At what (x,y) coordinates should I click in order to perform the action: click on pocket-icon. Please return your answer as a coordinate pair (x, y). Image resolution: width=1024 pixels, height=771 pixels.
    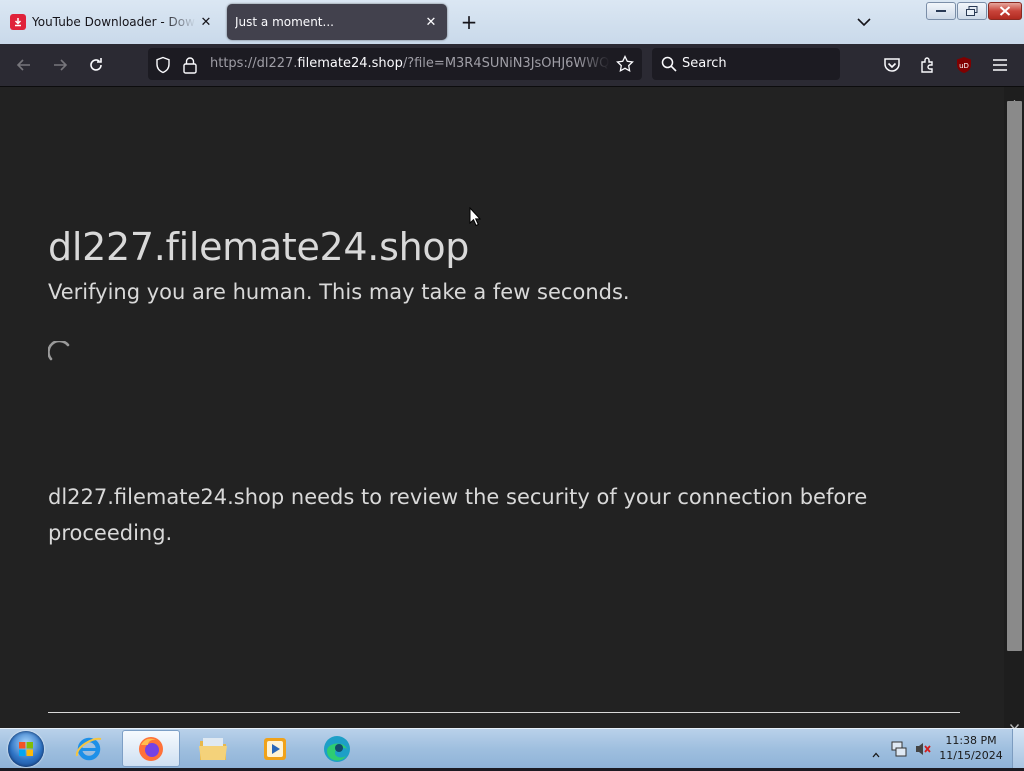
    Looking at the image, I should click on (892, 65).